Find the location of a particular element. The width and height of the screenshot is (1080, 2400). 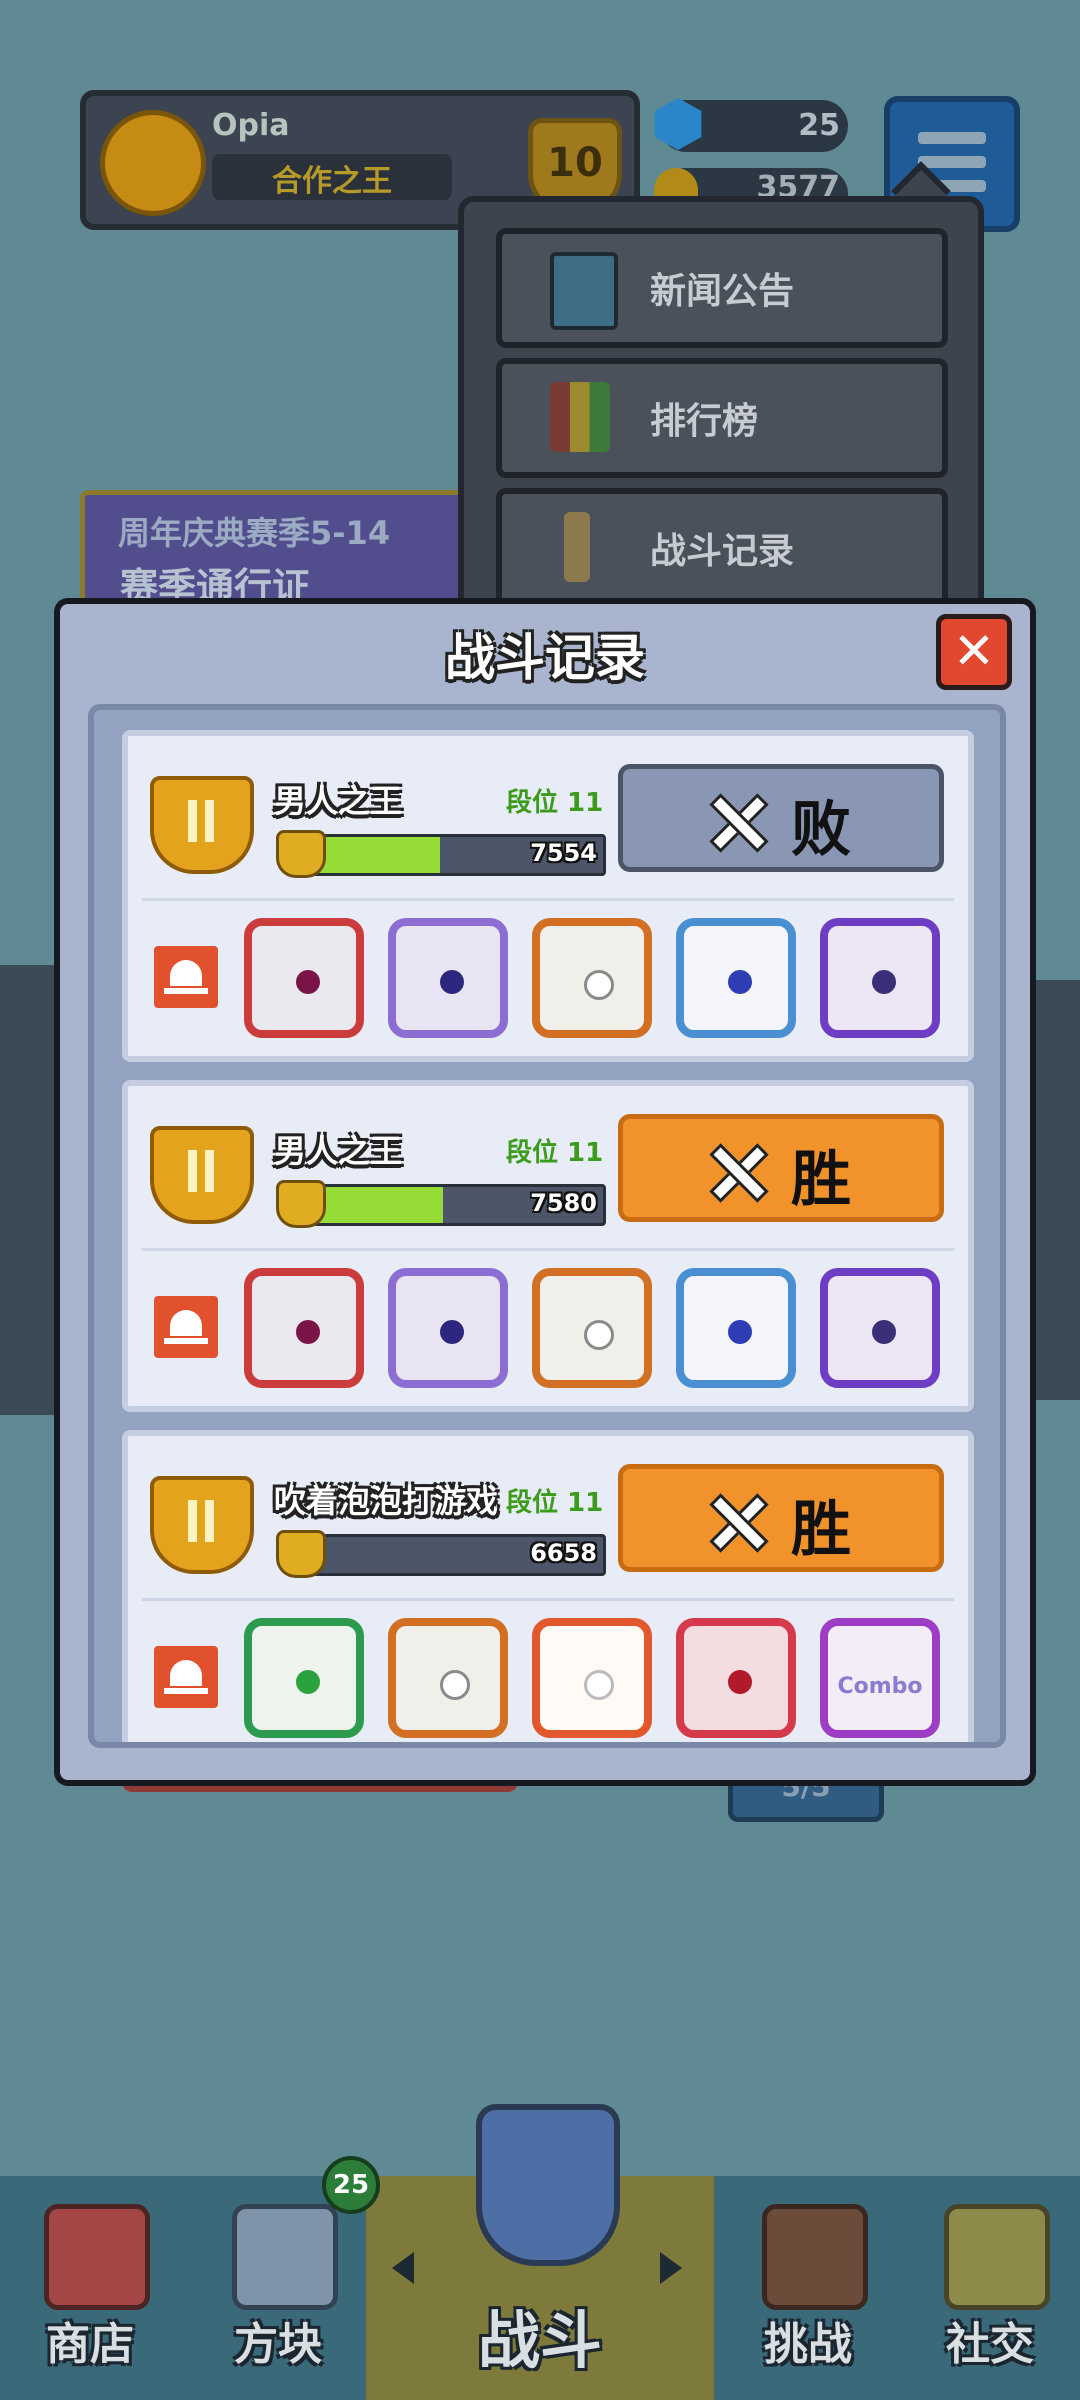

menu-item-leaderboard: 排行榜 is located at coordinates (722, 418).